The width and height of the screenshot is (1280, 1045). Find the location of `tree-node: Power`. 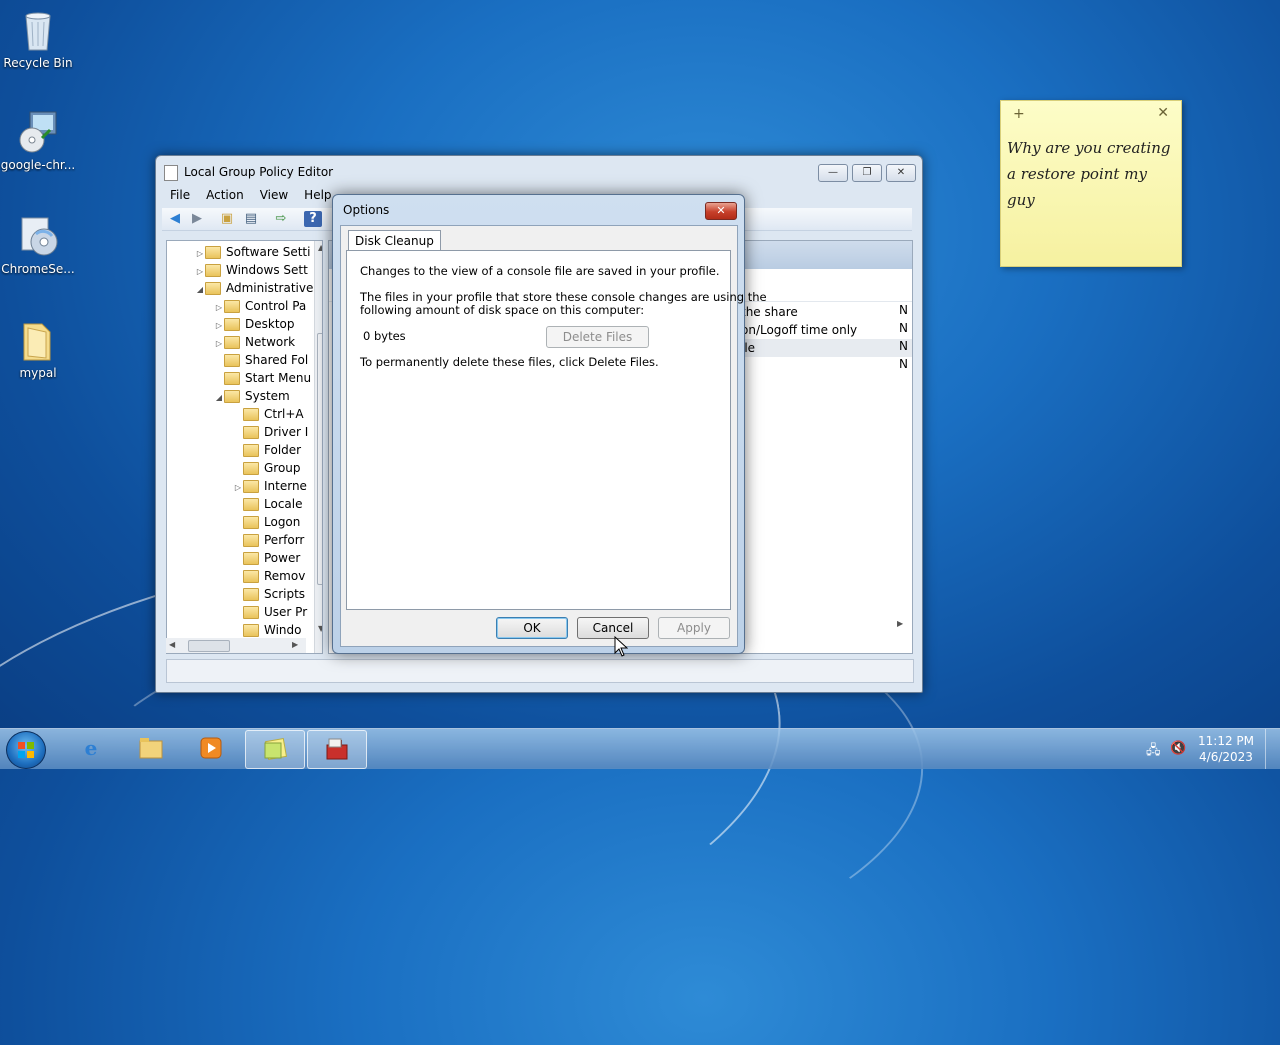

tree-node: Power is located at coordinates (266, 558).